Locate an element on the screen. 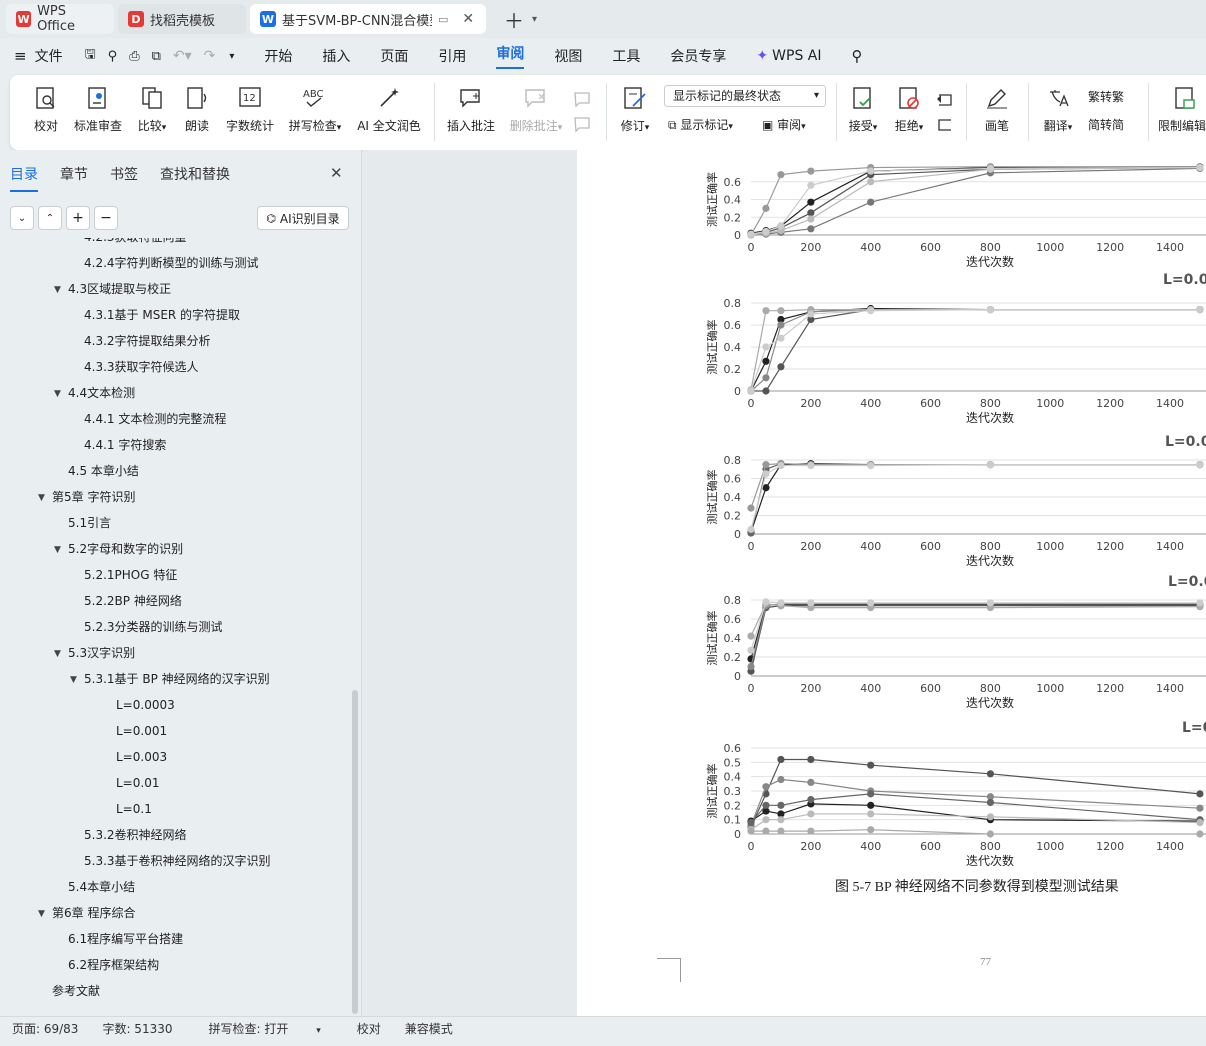 The height and width of the screenshot is (1046, 1206). collapse-down-button: ⌄ is located at coordinates (22, 218).